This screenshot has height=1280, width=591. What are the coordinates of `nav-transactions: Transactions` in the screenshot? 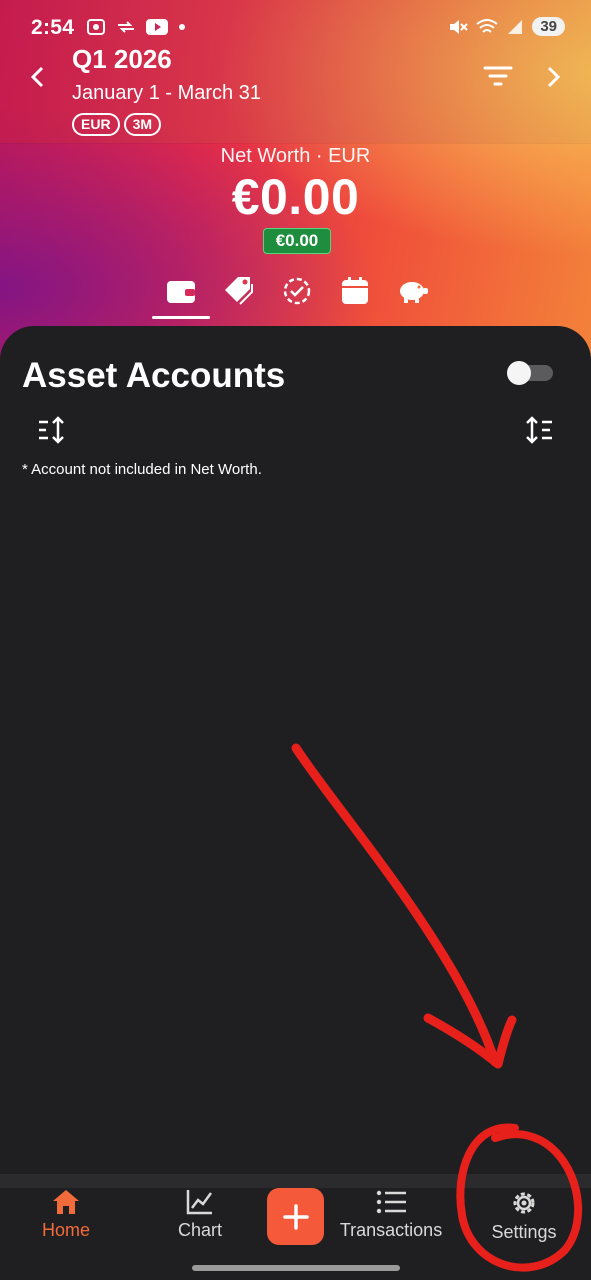 It's located at (391, 1218).